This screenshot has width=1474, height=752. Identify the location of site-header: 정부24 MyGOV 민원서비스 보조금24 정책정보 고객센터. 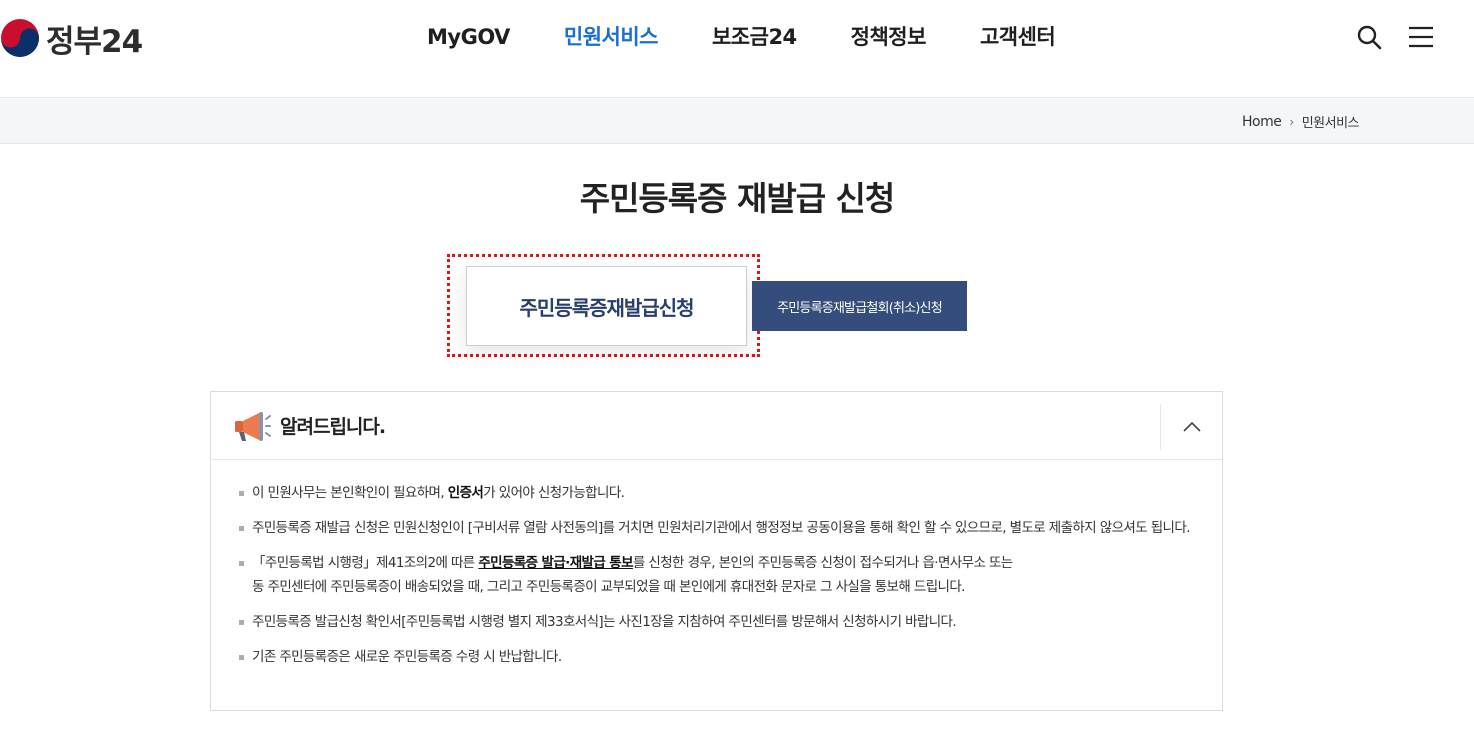
(737, 49).